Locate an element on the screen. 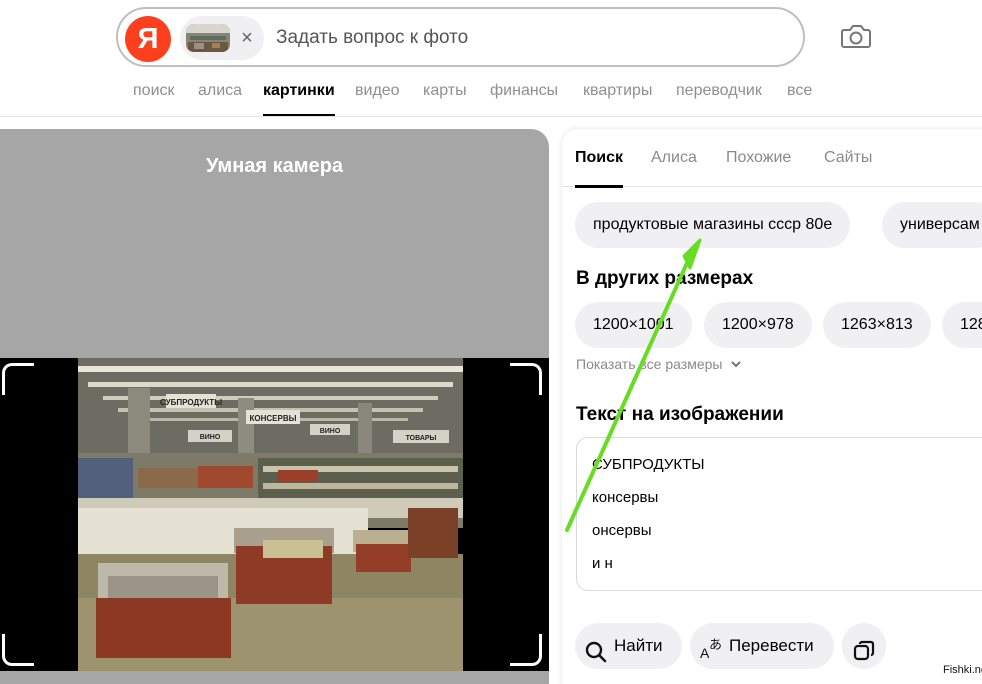 The height and width of the screenshot is (684, 982). tab-alice: Алиса is located at coordinates (674, 168).